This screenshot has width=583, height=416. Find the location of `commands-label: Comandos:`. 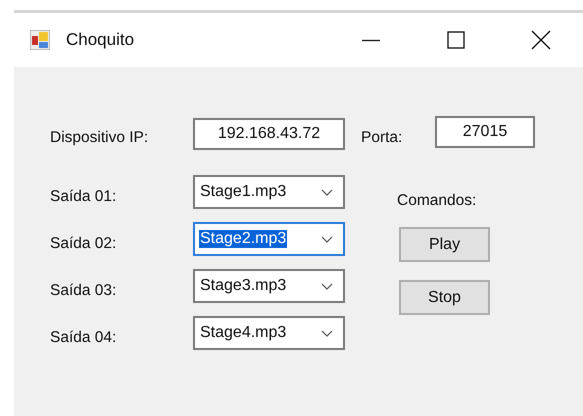

commands-label: Comandos: is located at coordinates (436, 201).